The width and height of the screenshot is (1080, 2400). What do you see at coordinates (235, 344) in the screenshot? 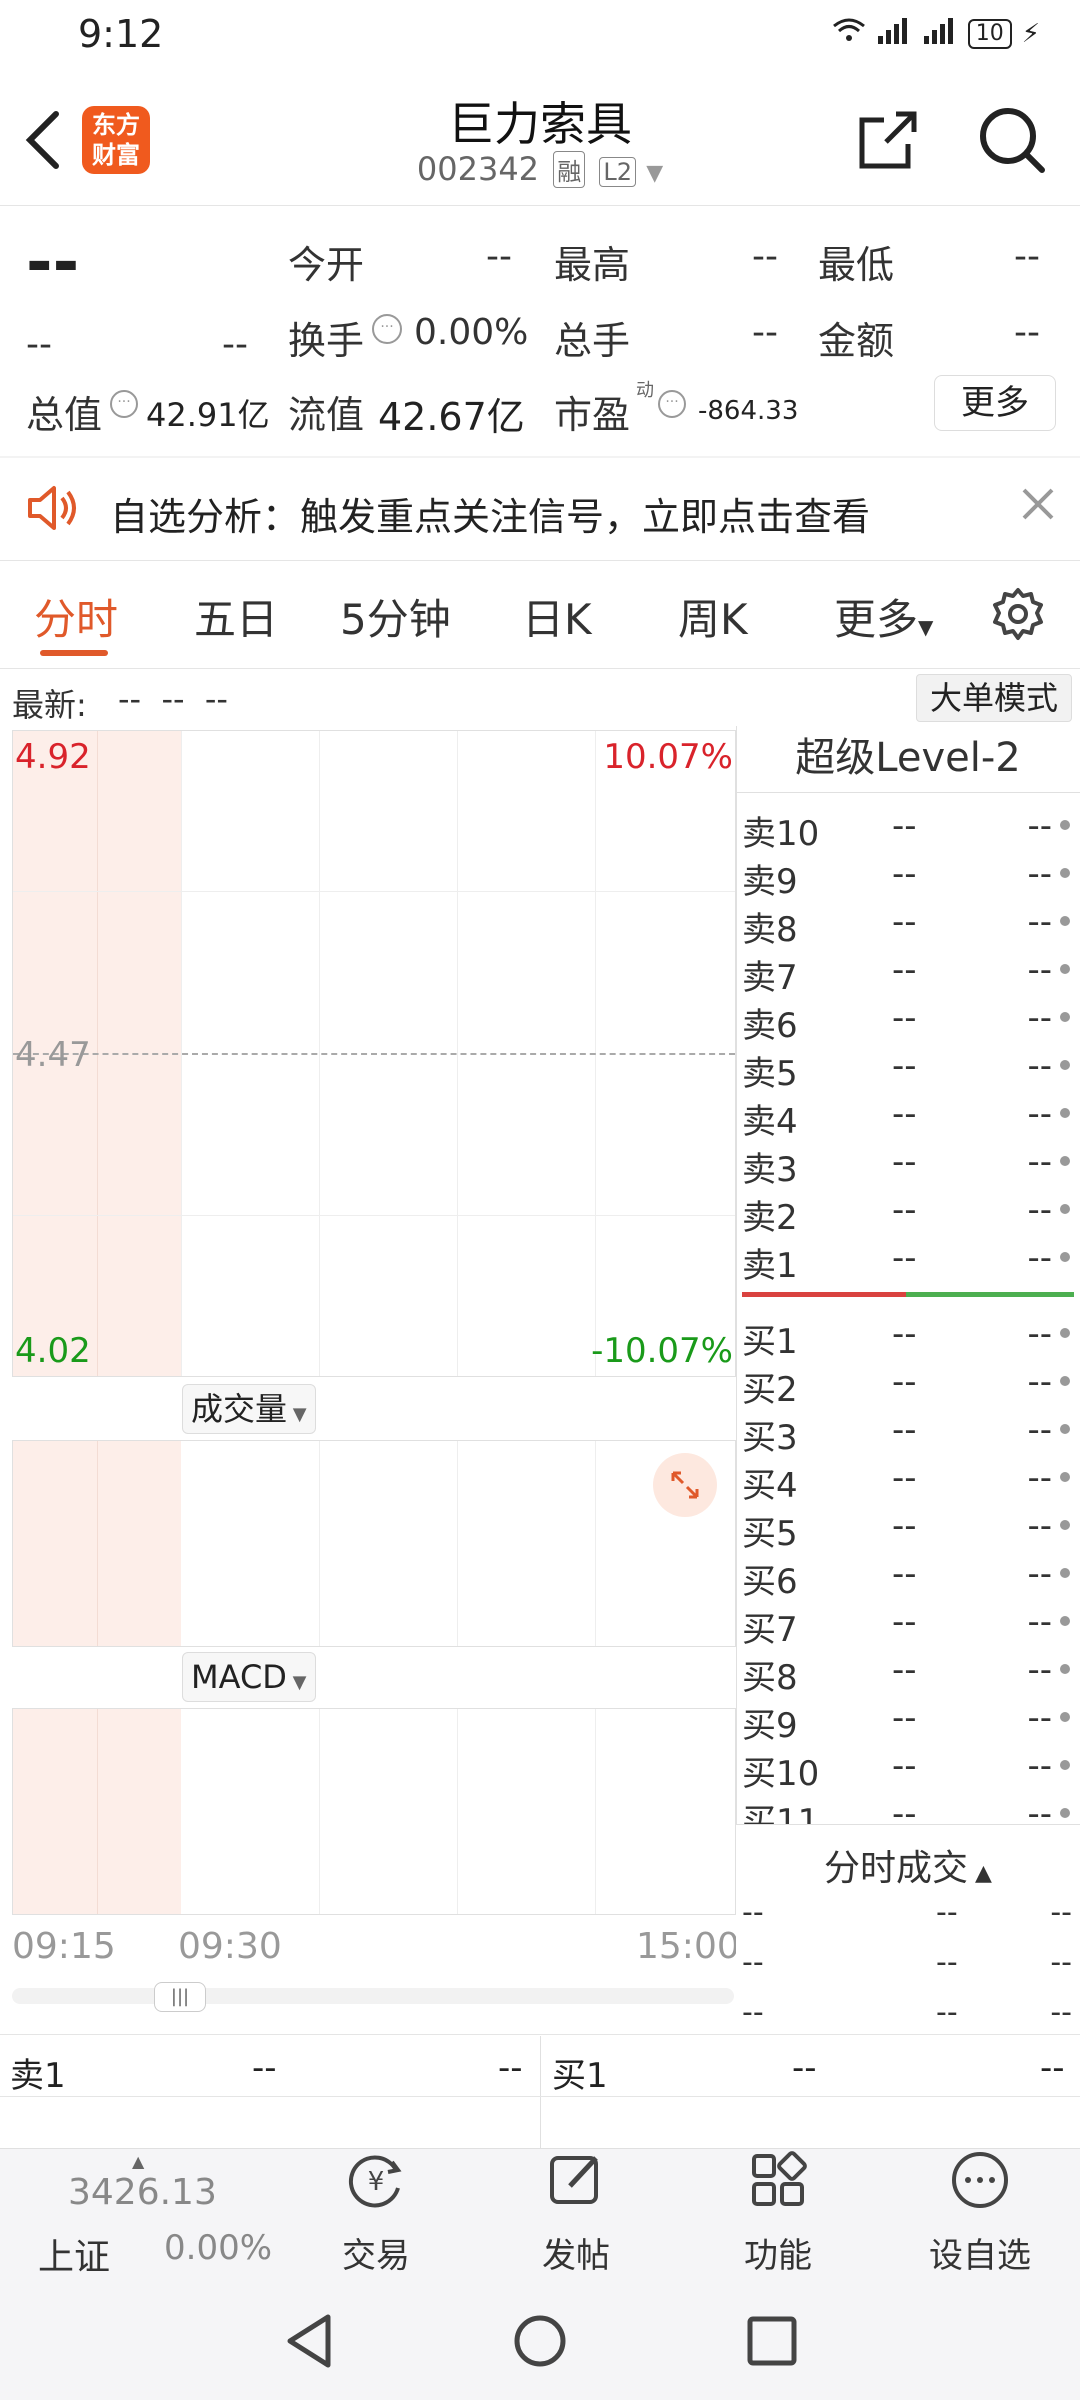
I see `price-change-pct: --` at bounding box center [235, 344].